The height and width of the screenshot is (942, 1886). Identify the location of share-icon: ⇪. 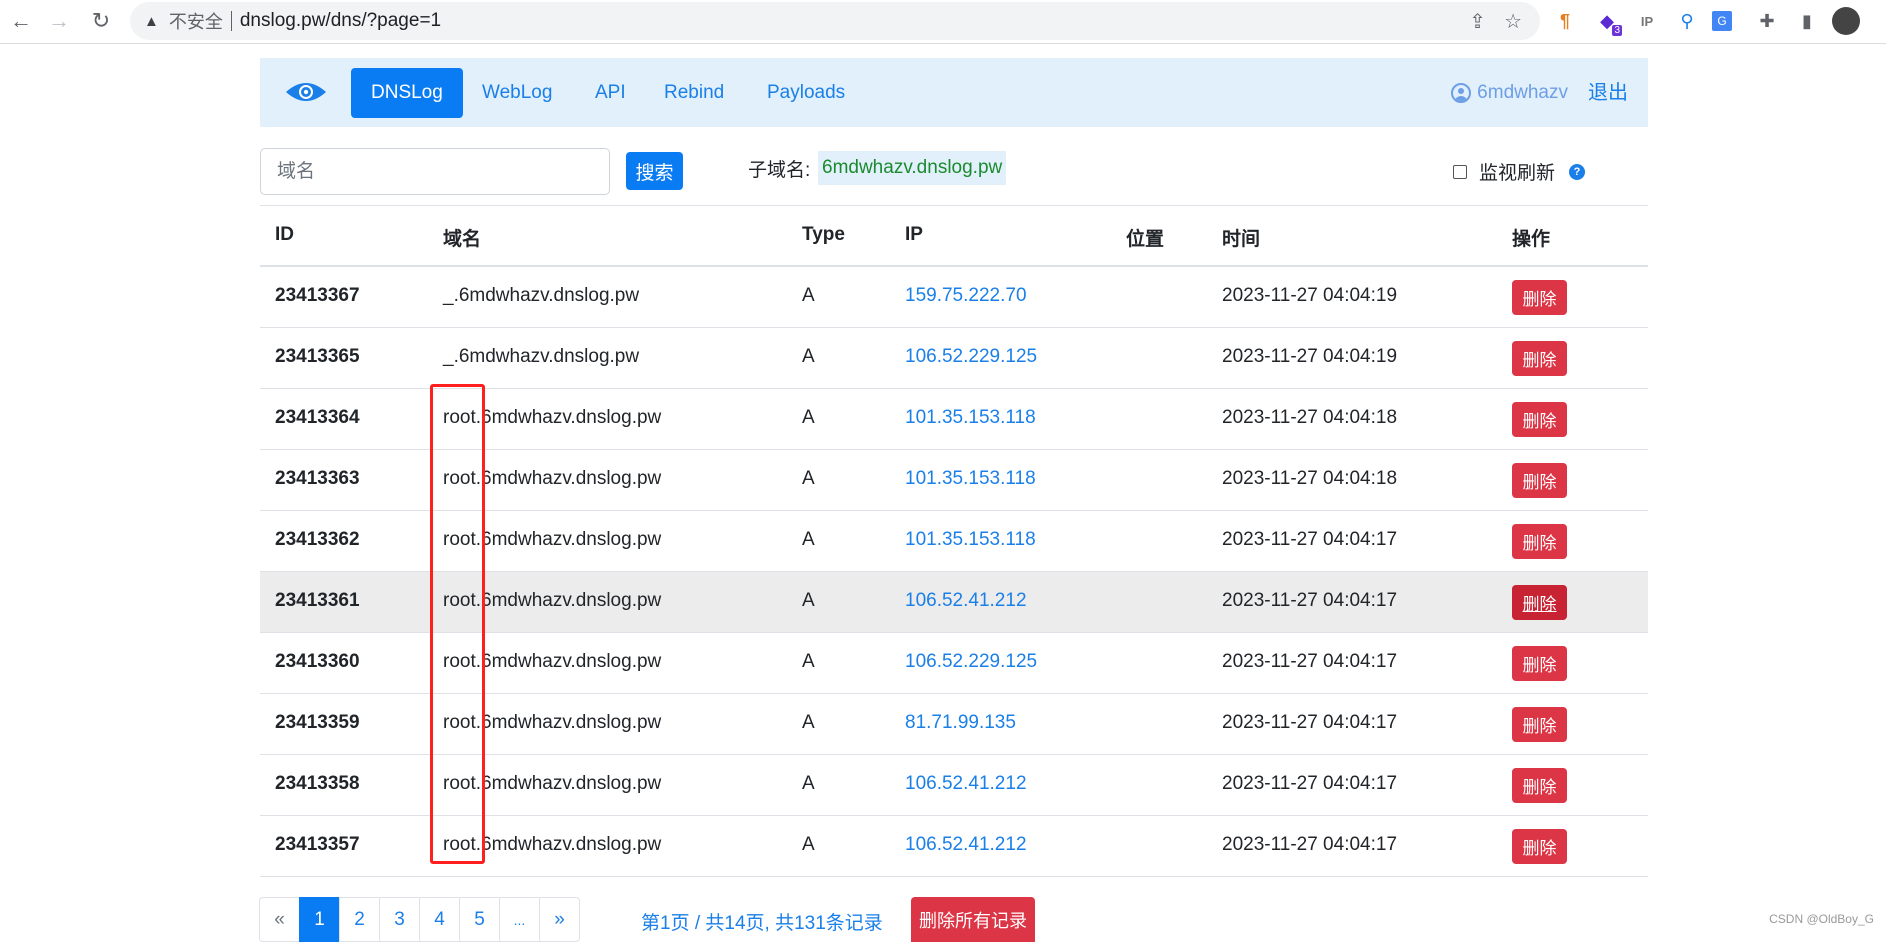
(1477, 21).